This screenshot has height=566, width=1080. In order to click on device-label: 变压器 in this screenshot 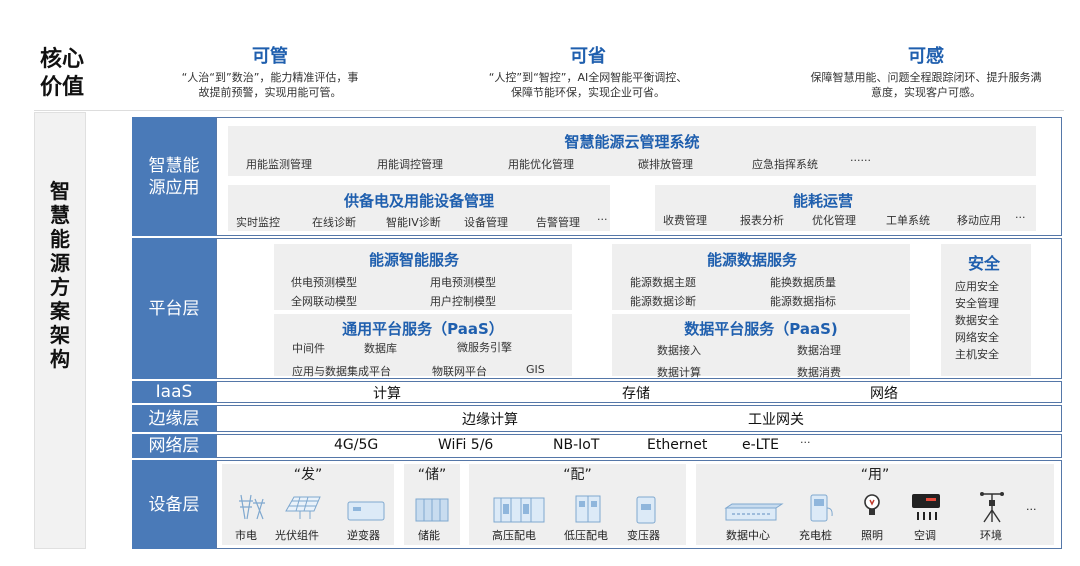, I will do `click(643, 535)`.